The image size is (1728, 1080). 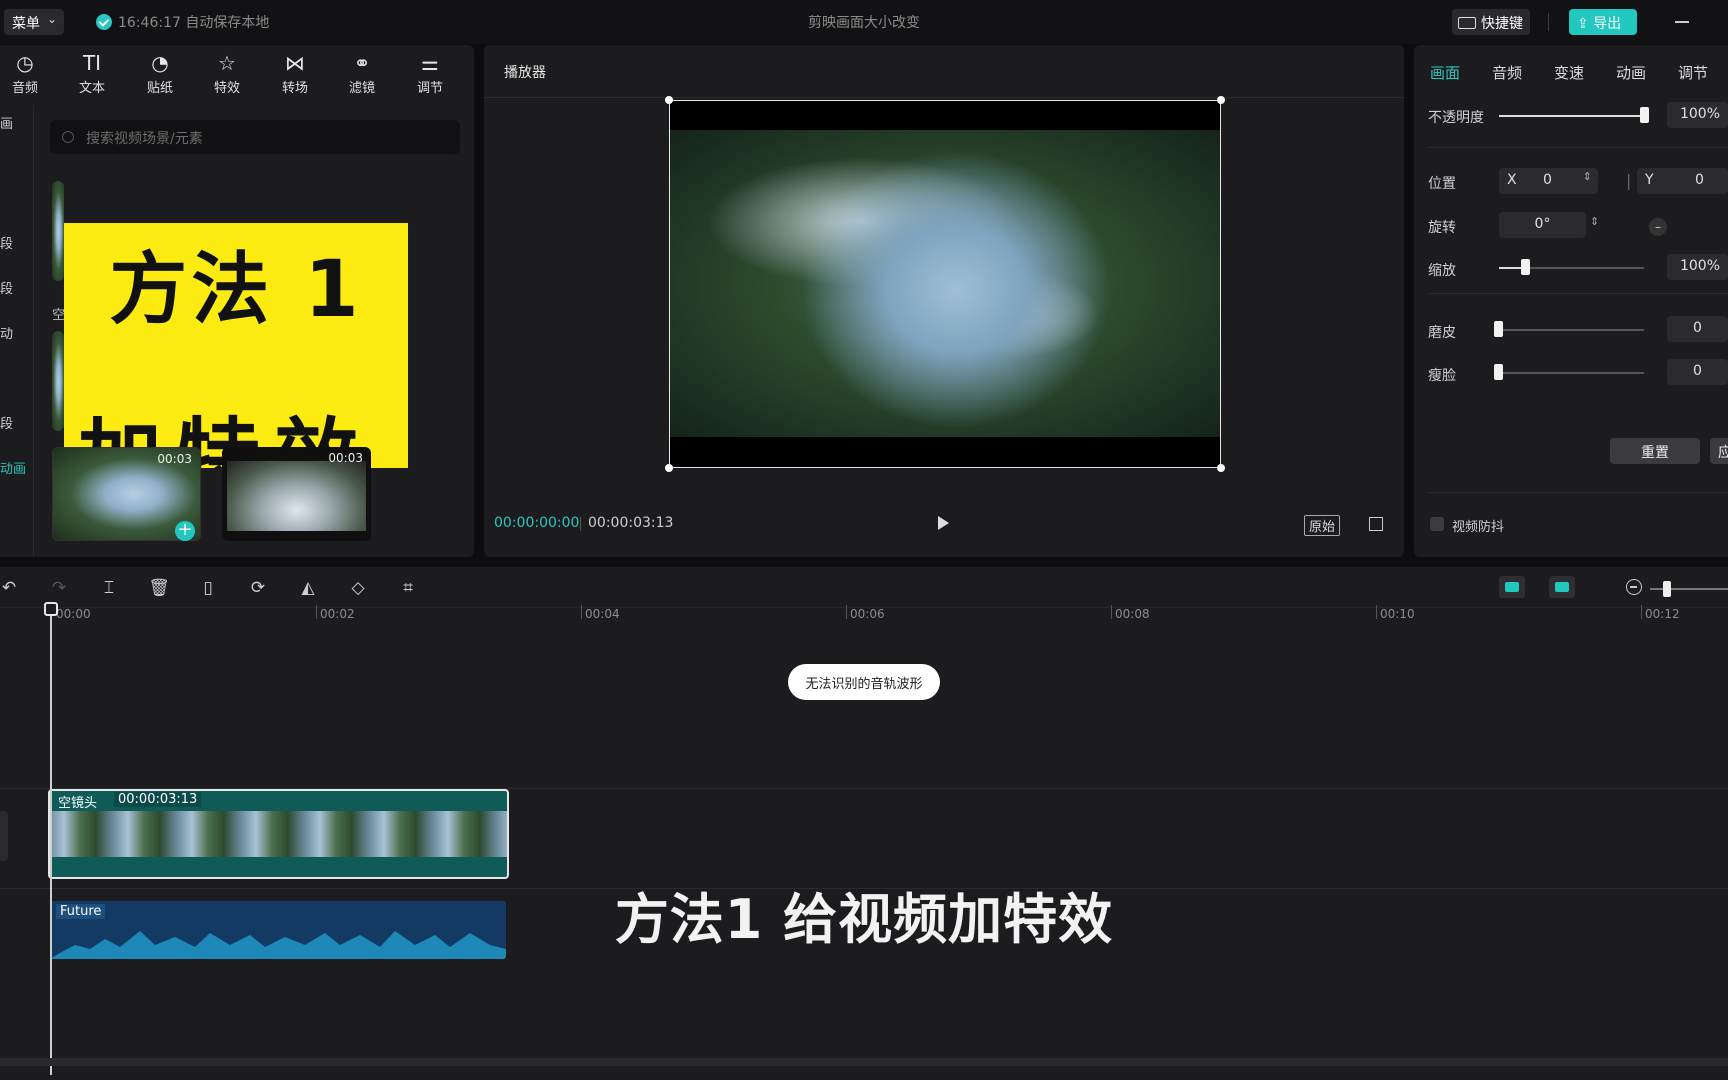 I want to click on zoom-slider, so click(x=1689, y=589).